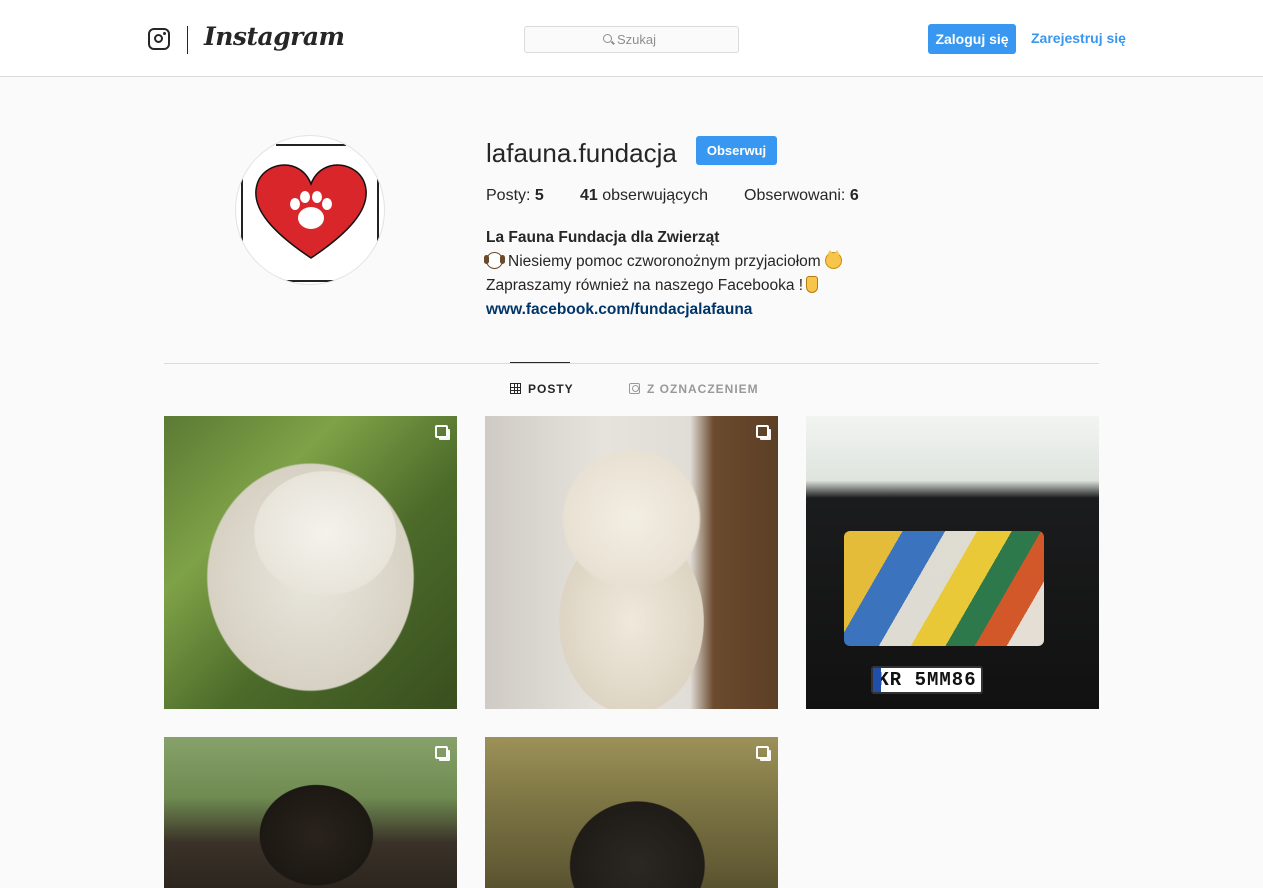 The width and height of the screenshot is (1263, 888). Describe the element at coordinates (603, 237) in the screenshot. I see `bio-full-name: La Fauna Fundacja dla Zwierząt` at that location.